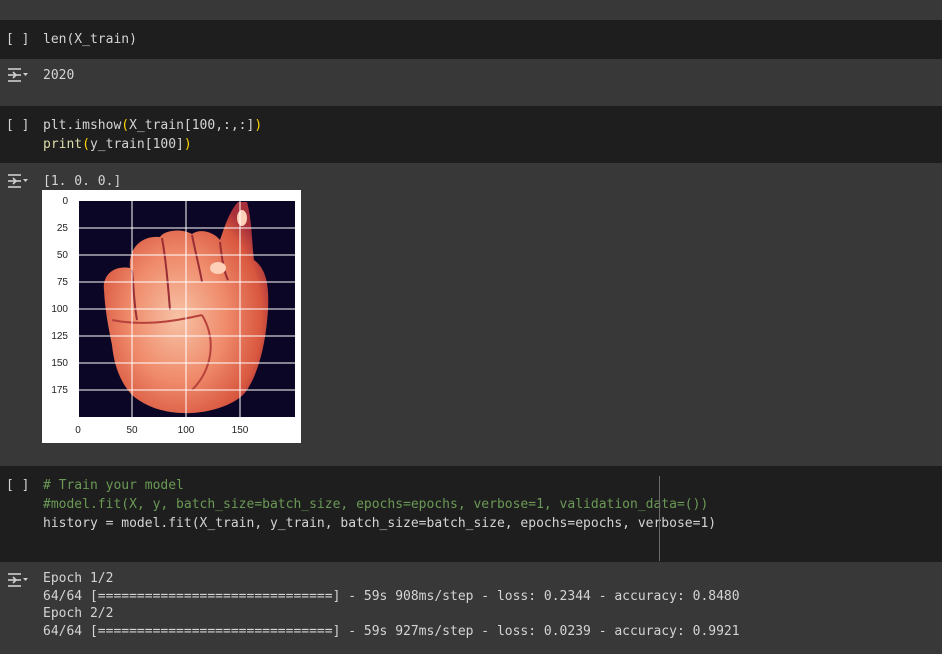  What do you see at coordinates (59, 336) in the screenshot?
I see `y-tick-label: 125` at bounding box center [59, 336].